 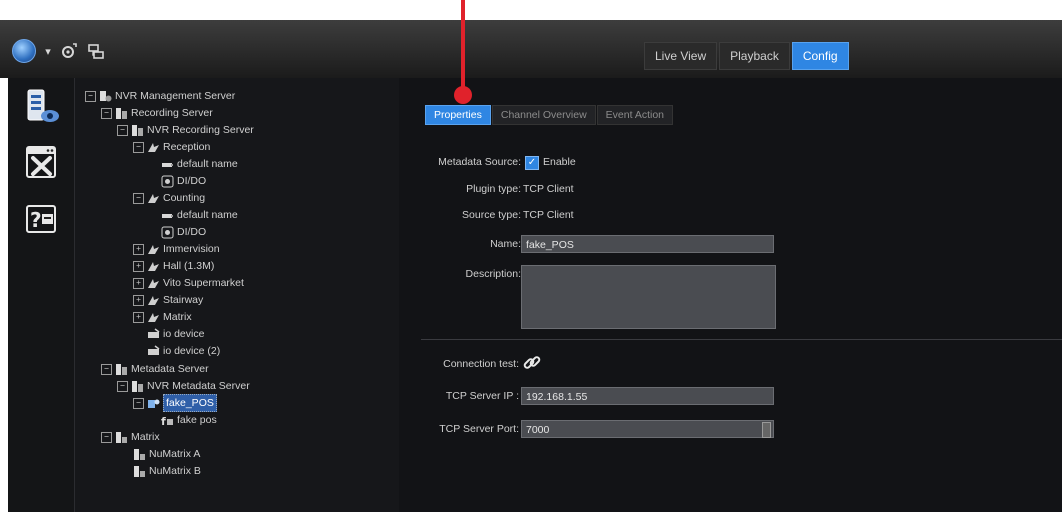 I want to click on tree-node: io device (2), so click(x=183, y=351).